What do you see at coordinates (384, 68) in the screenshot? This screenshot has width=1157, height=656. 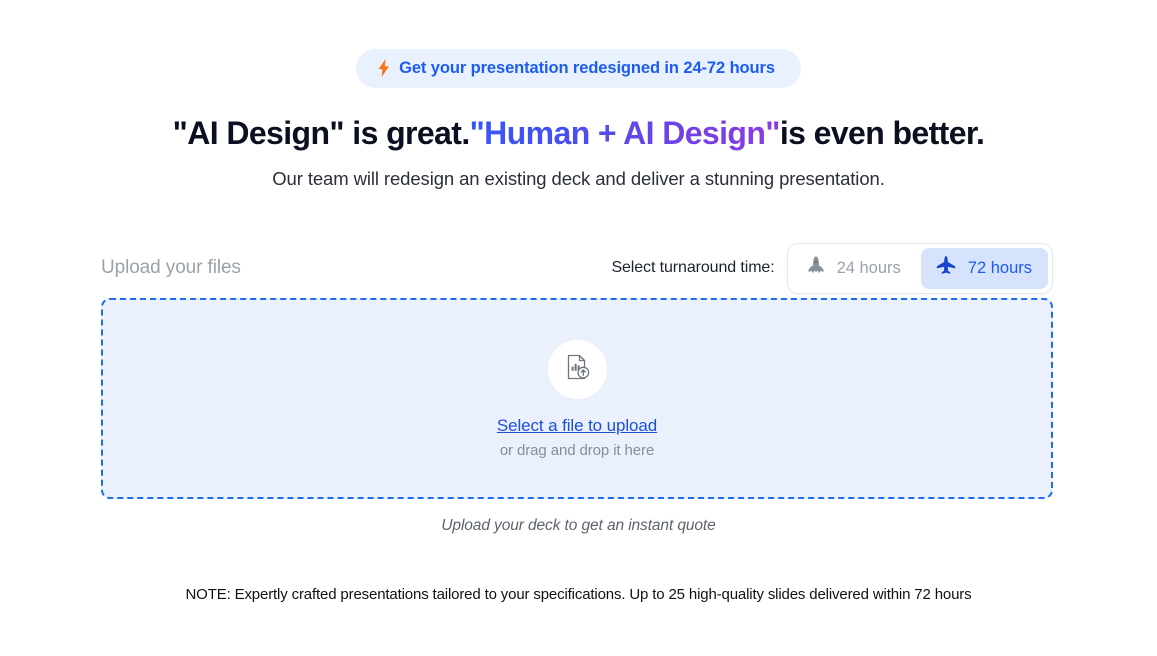 I see `lightning-bolt-icon` at bounding box center [384, 68].